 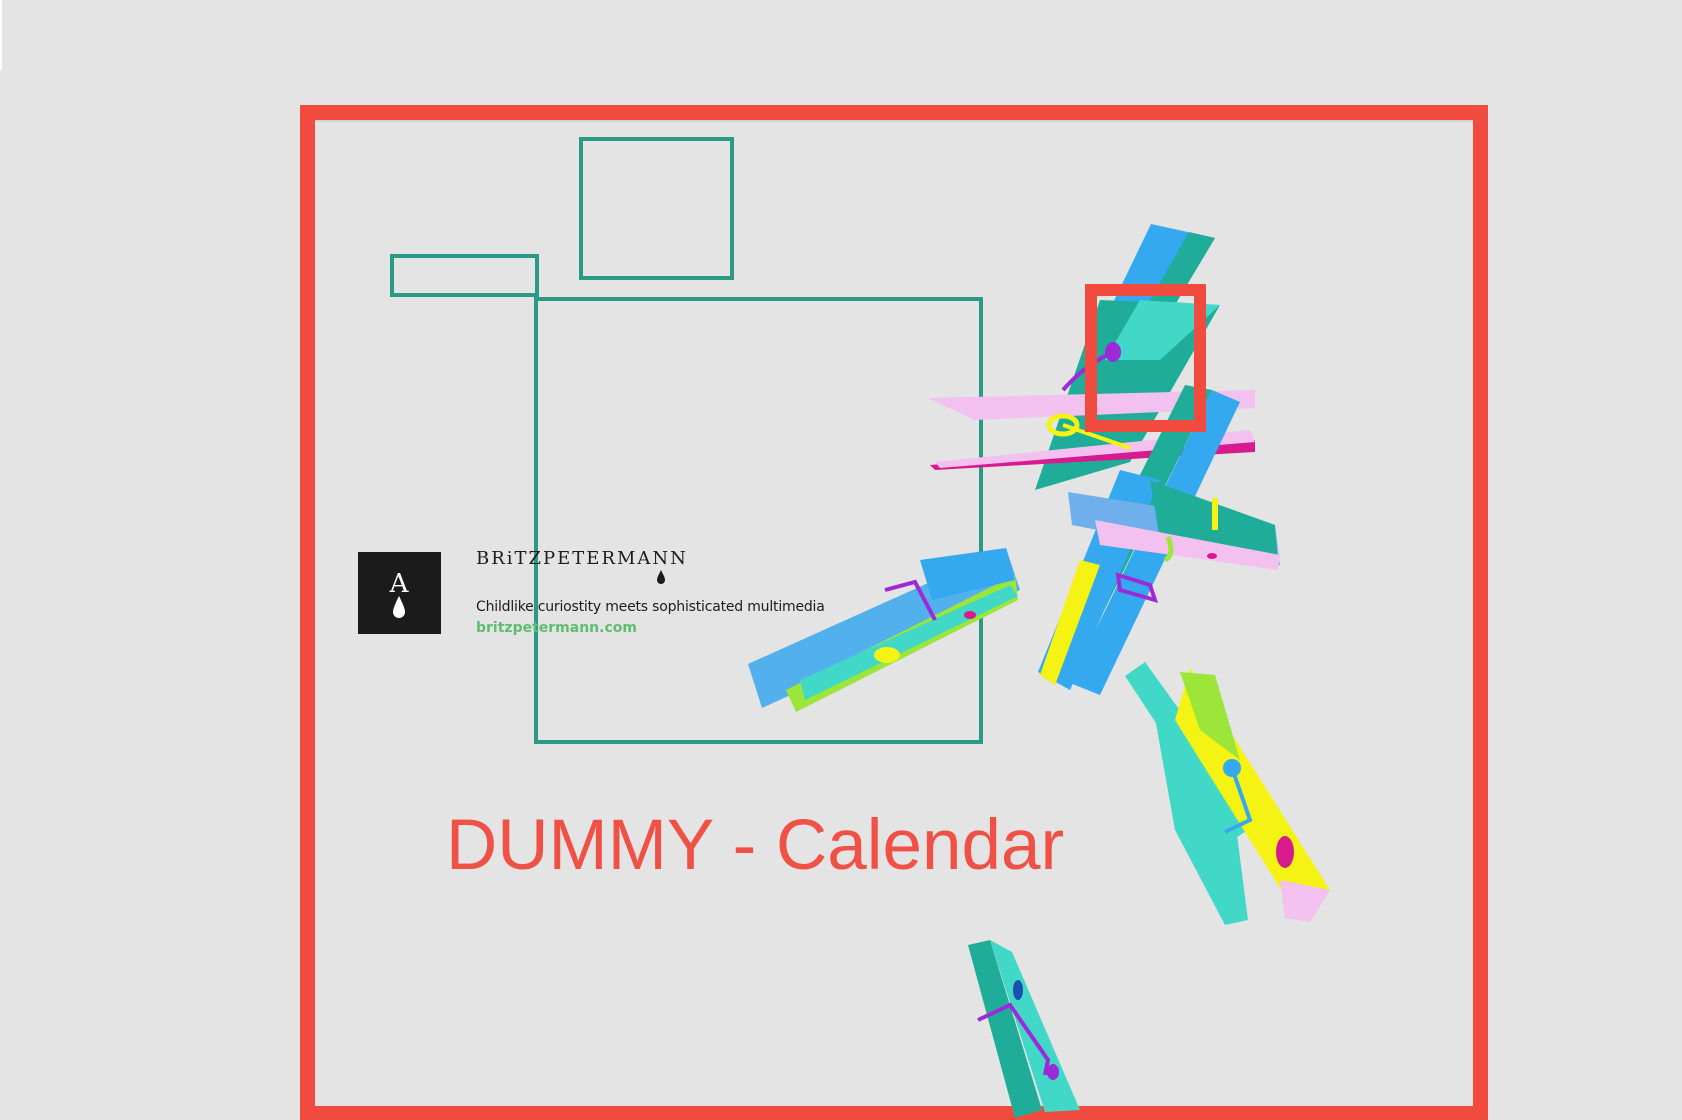 I want to click on brand-website-link: britzpetermann.com, so click(x=556, y=628).